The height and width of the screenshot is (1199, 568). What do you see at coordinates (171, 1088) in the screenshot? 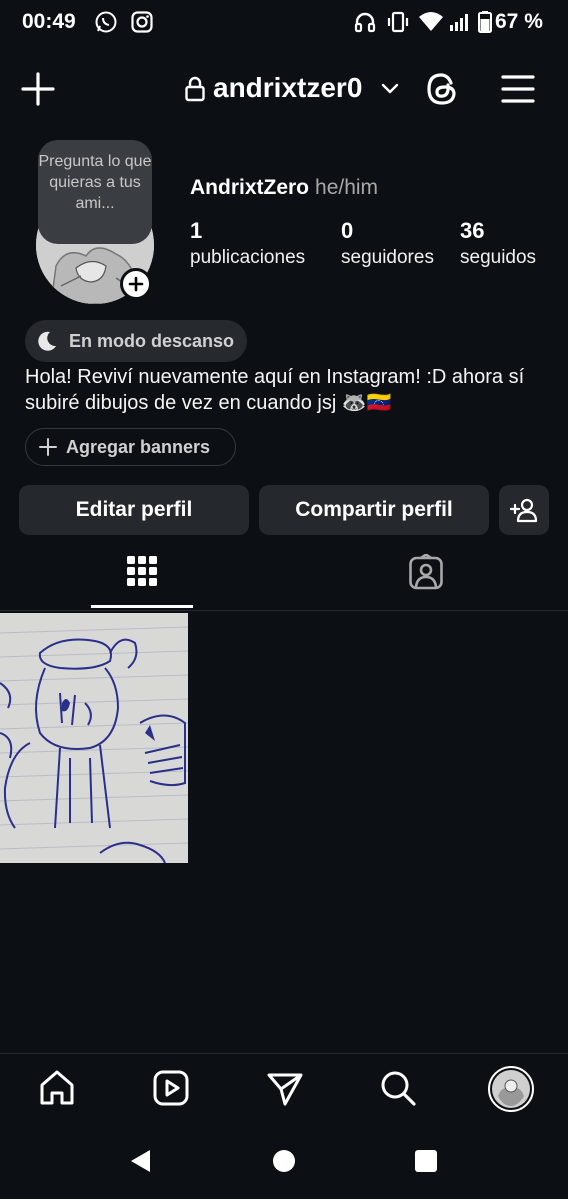
I see `reels-icon` at bounding box center [171, 1088].